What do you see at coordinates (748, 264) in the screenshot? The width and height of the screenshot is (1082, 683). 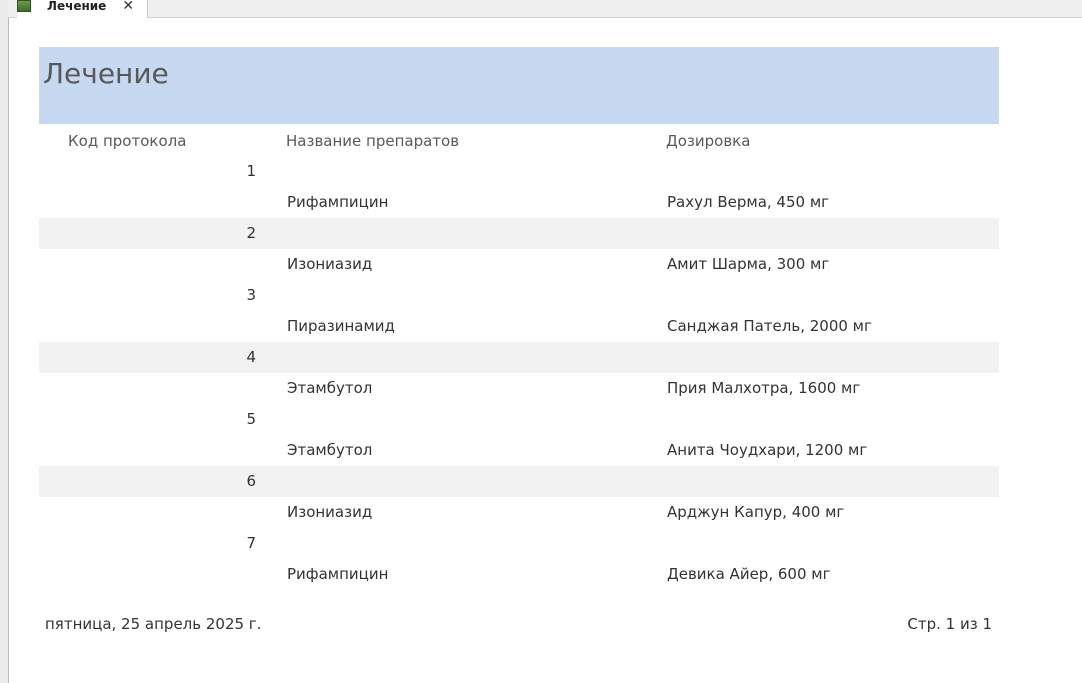 I see `dosage: Амит Шарма, 300 мг` at bounding box center [748, 264].